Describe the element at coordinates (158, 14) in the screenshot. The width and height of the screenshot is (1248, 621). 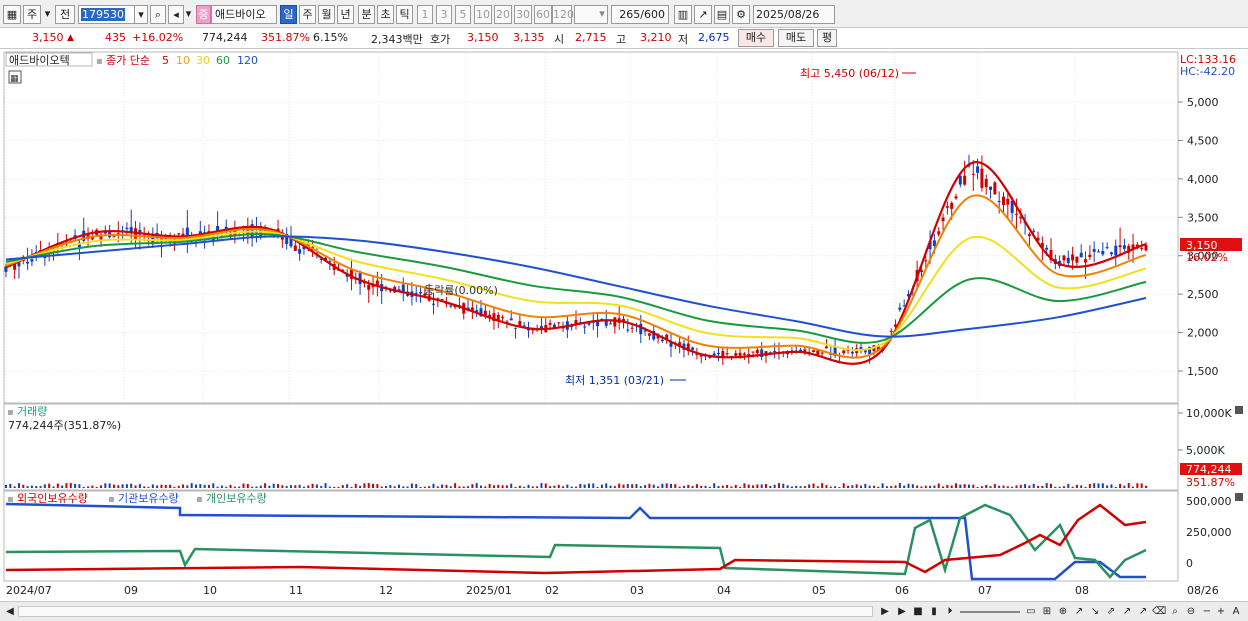
I see `search-icon: ⌕` at that location.